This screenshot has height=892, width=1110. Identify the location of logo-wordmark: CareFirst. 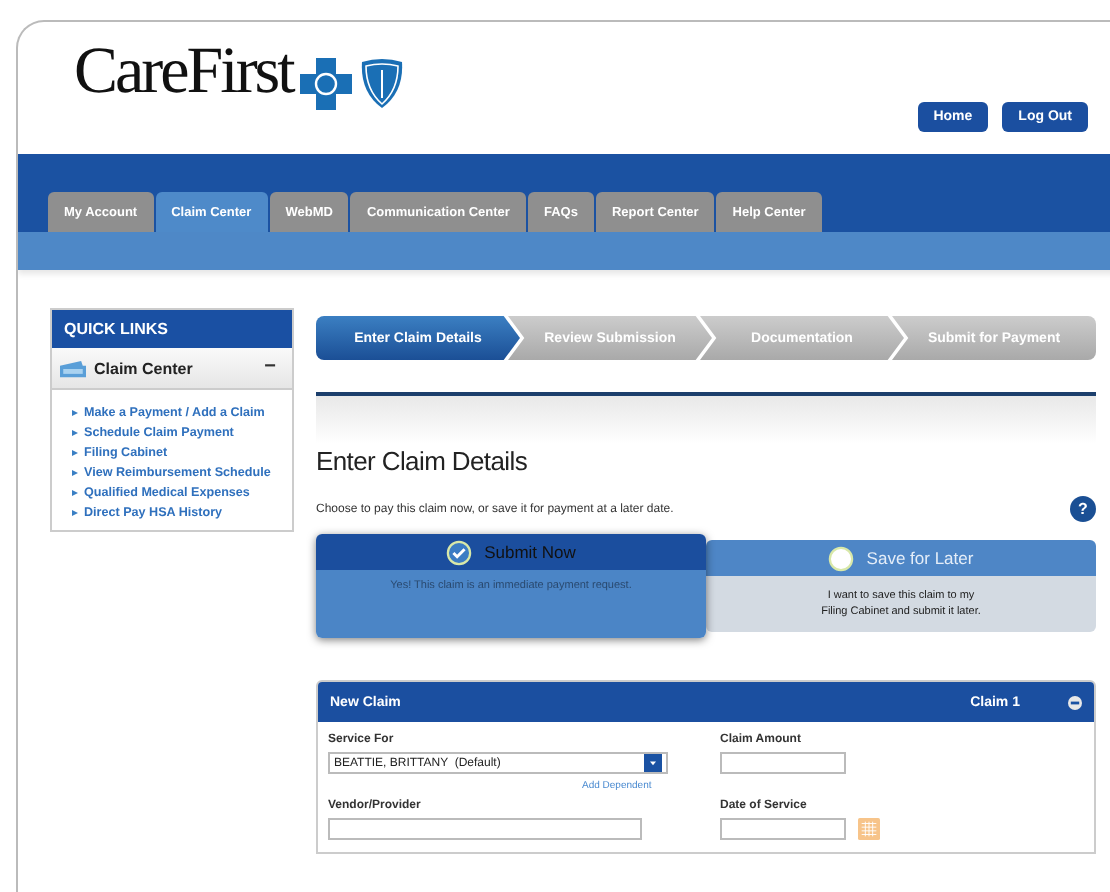
(183, 72).